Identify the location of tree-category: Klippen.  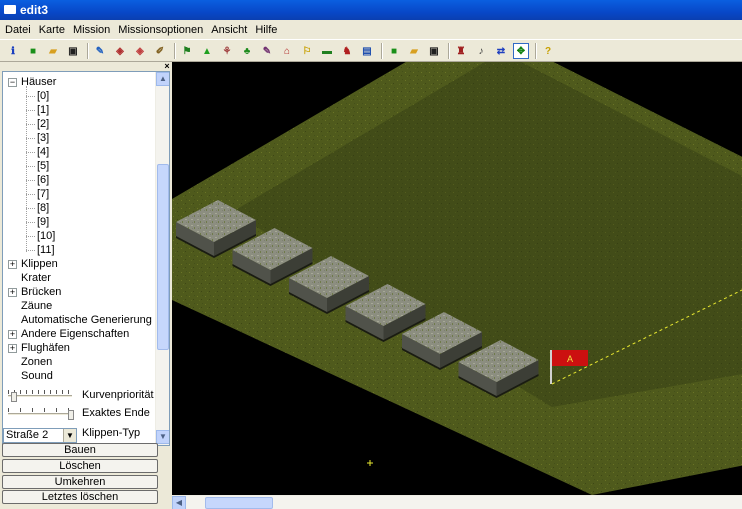
(39, 264).